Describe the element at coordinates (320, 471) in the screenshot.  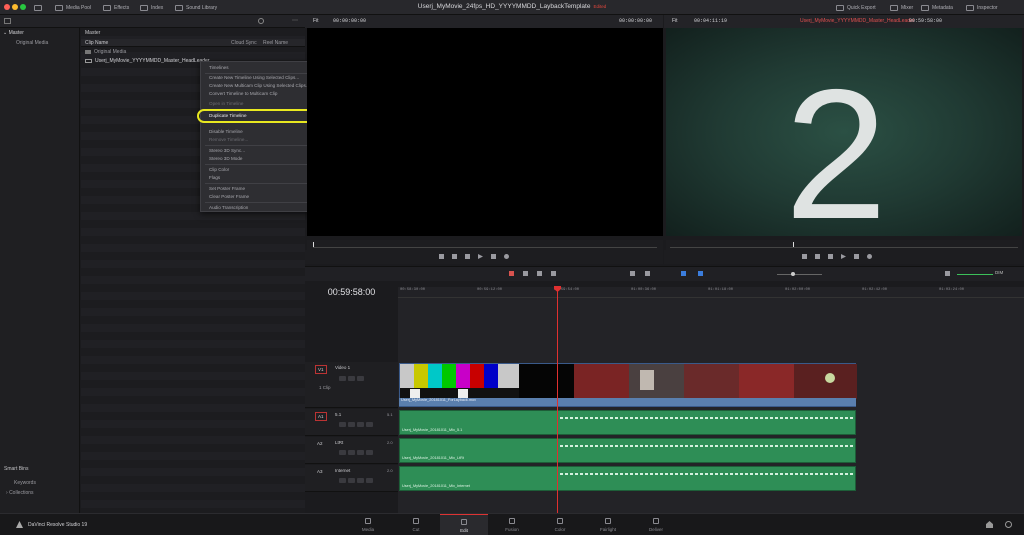
I see `track-tag: A3` at that location.